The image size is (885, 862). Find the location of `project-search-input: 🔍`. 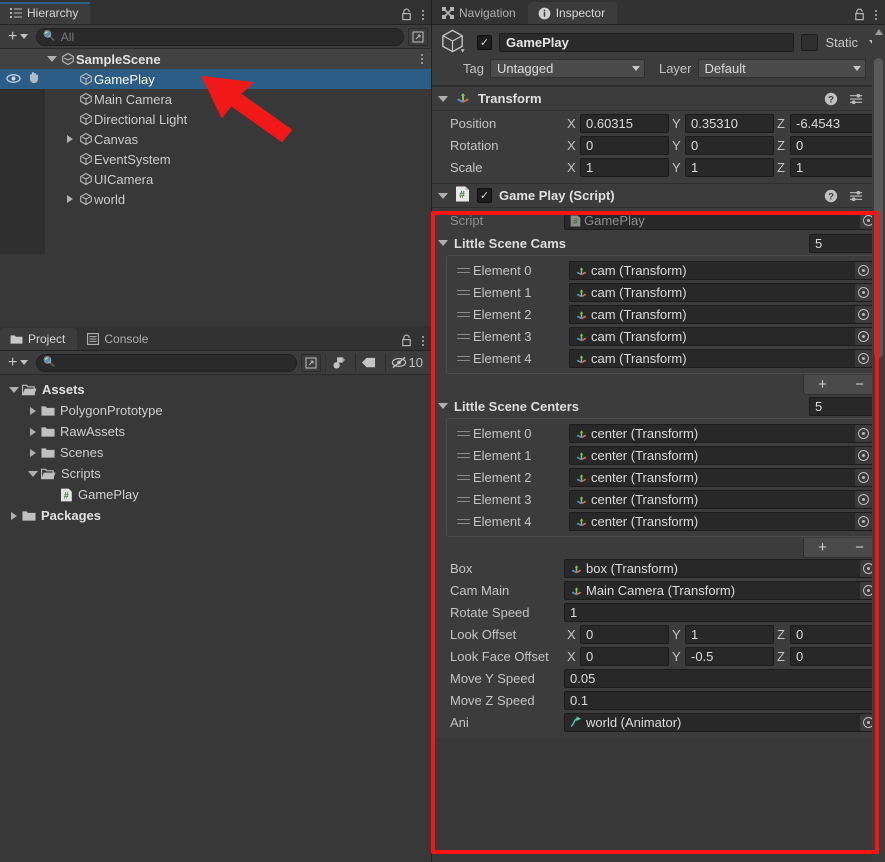

project-search-input: 🔍 is located at coordinates (166, 362).